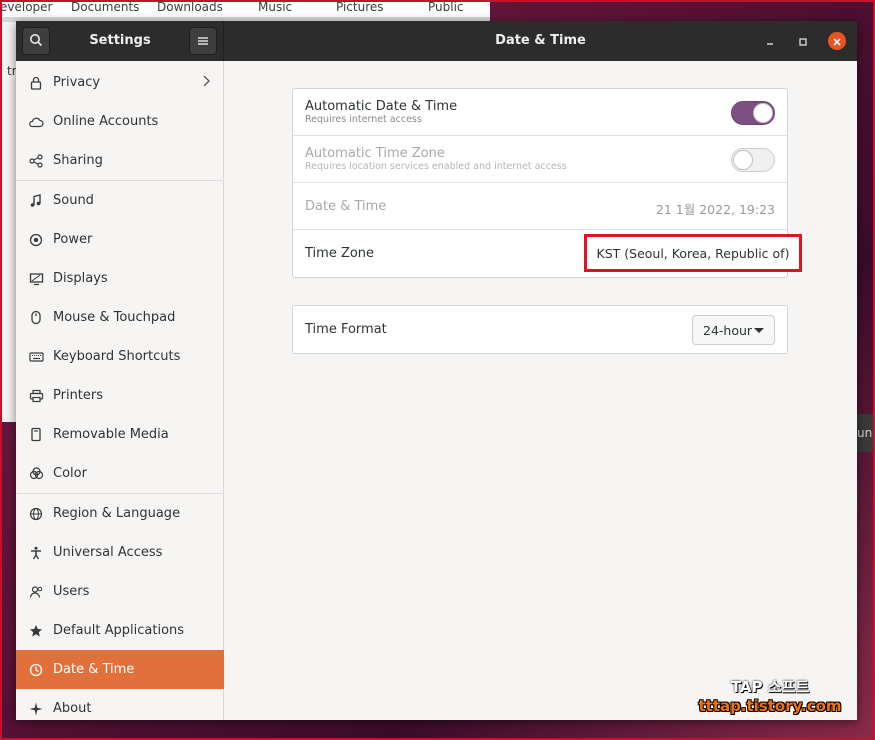 The width and height of the screenshot is (875, 740). What do you see at coordinates (94, 669) in the screenshot?
I see `sidebar-item-label: Date & Time` at bounding box center [94, 669].